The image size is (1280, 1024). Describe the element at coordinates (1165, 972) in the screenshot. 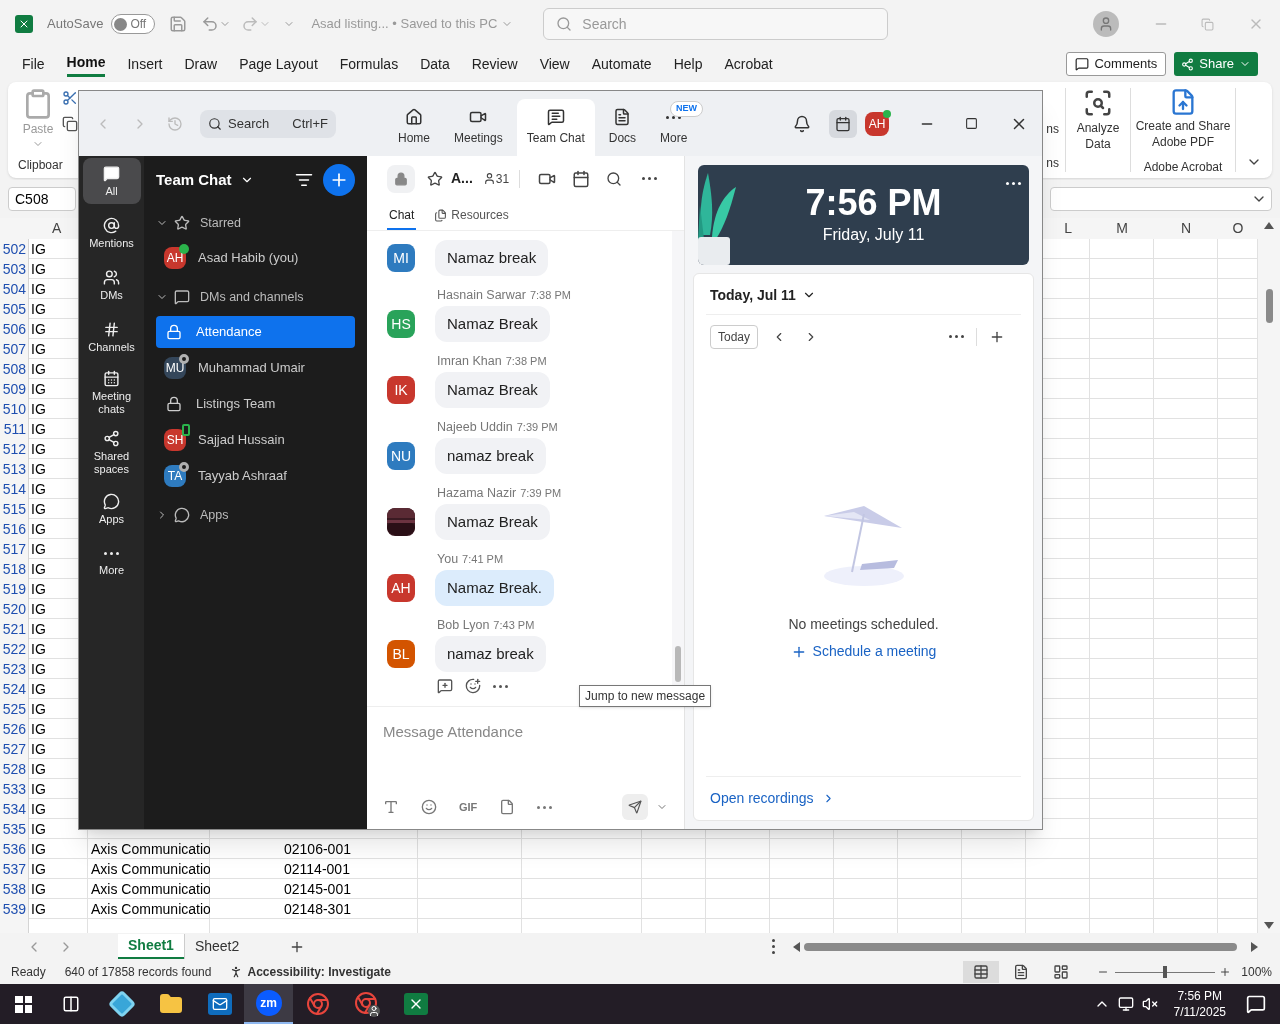

I see `zoom-slider` at that location.